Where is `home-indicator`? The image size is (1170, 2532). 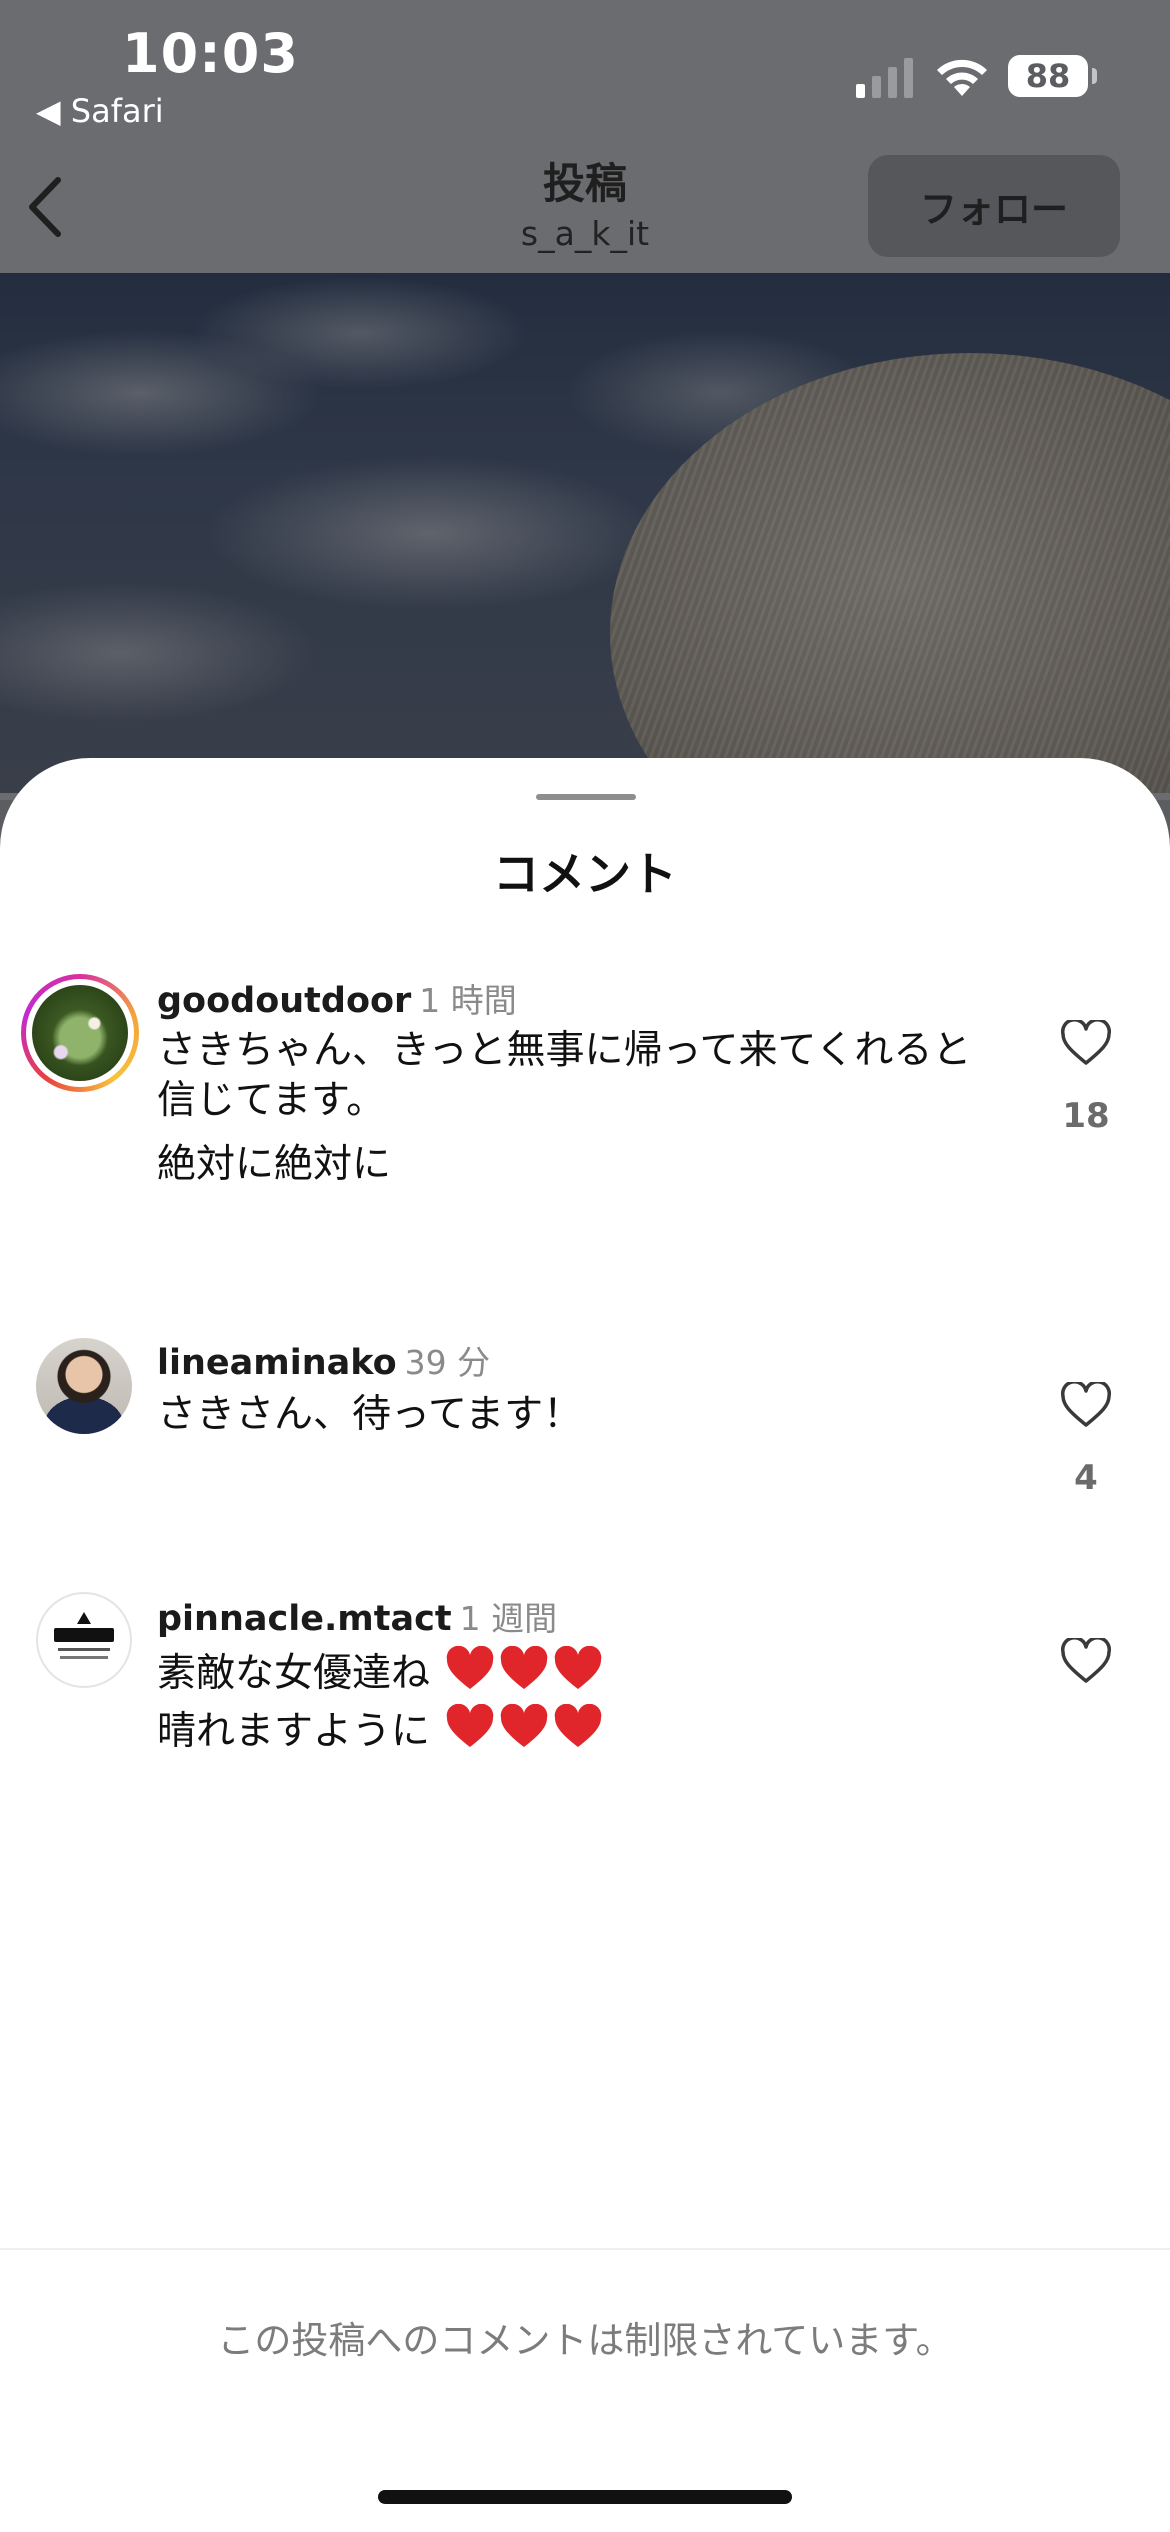 home-indicator is located at coordinates (585, 2497).